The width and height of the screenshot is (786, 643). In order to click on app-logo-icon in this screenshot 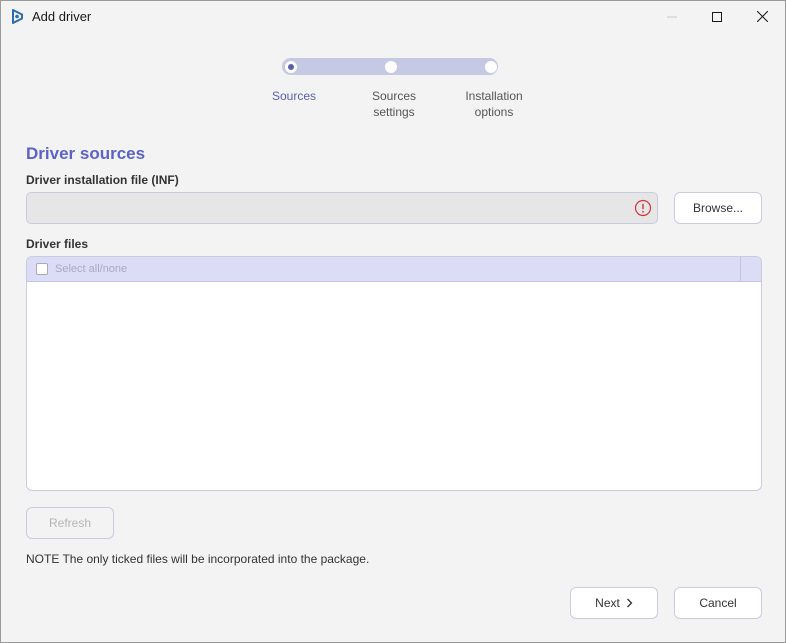, I will do `click(17, 16)`.